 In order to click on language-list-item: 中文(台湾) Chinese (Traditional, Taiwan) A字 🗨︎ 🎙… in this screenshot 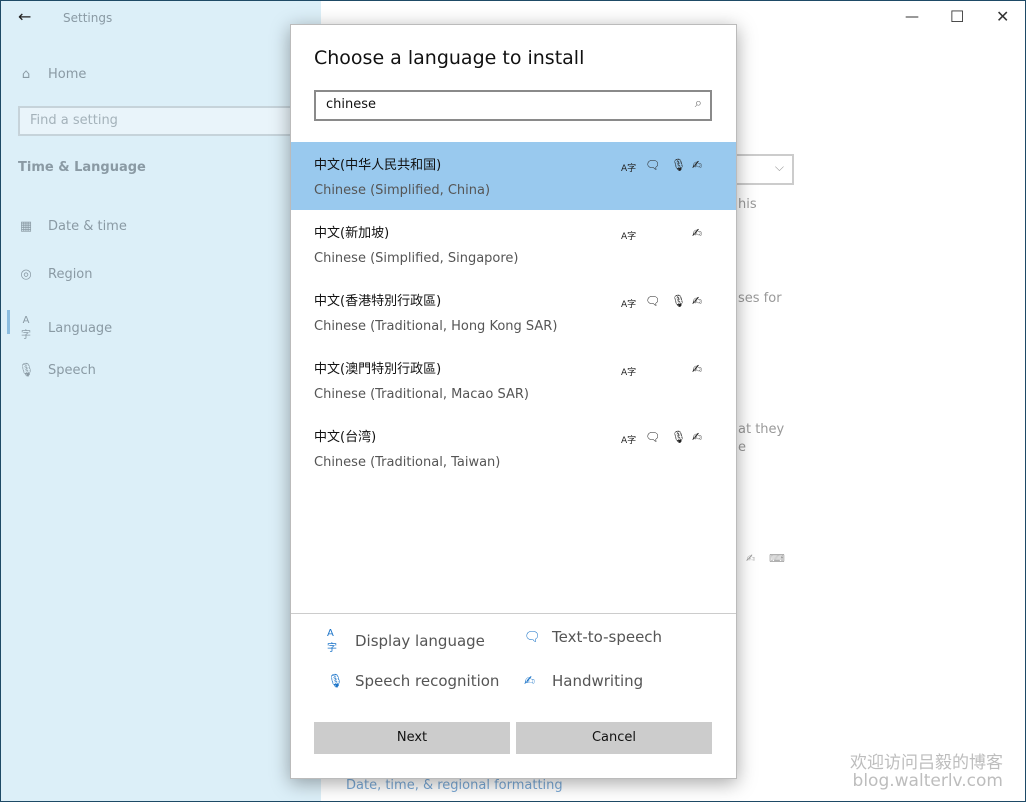, I will do `click(513, 448)`.